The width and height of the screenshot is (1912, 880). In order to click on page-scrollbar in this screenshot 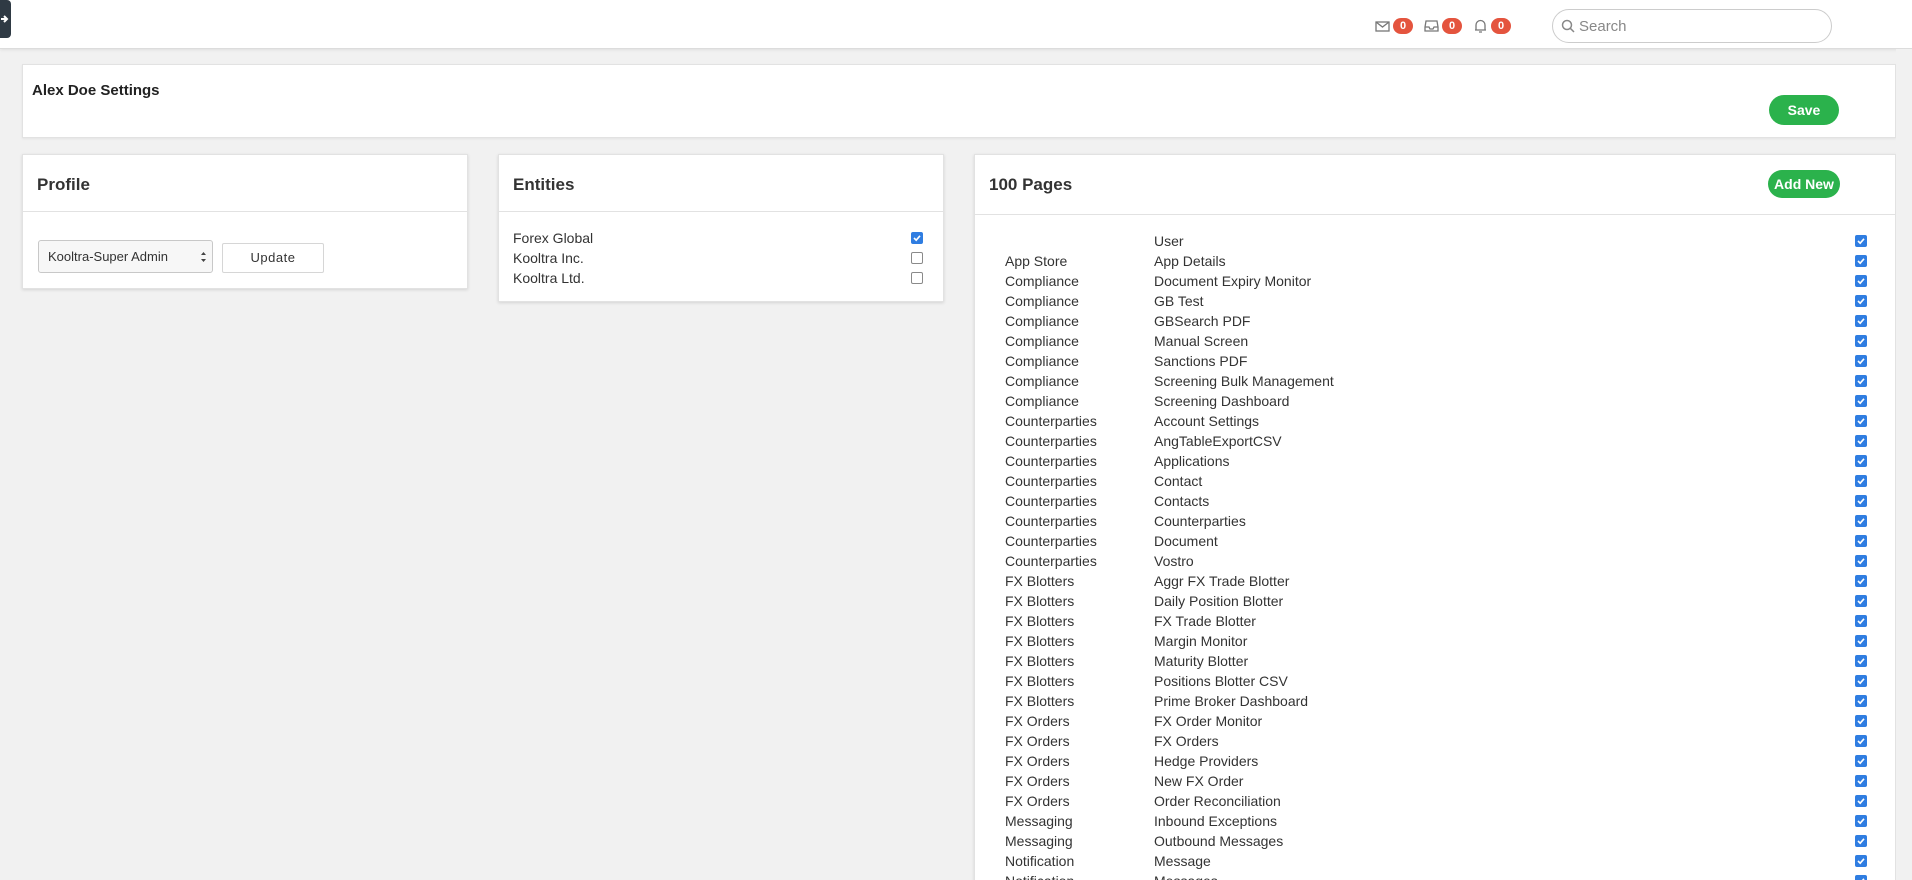, I will do `click(1904, 464)`.